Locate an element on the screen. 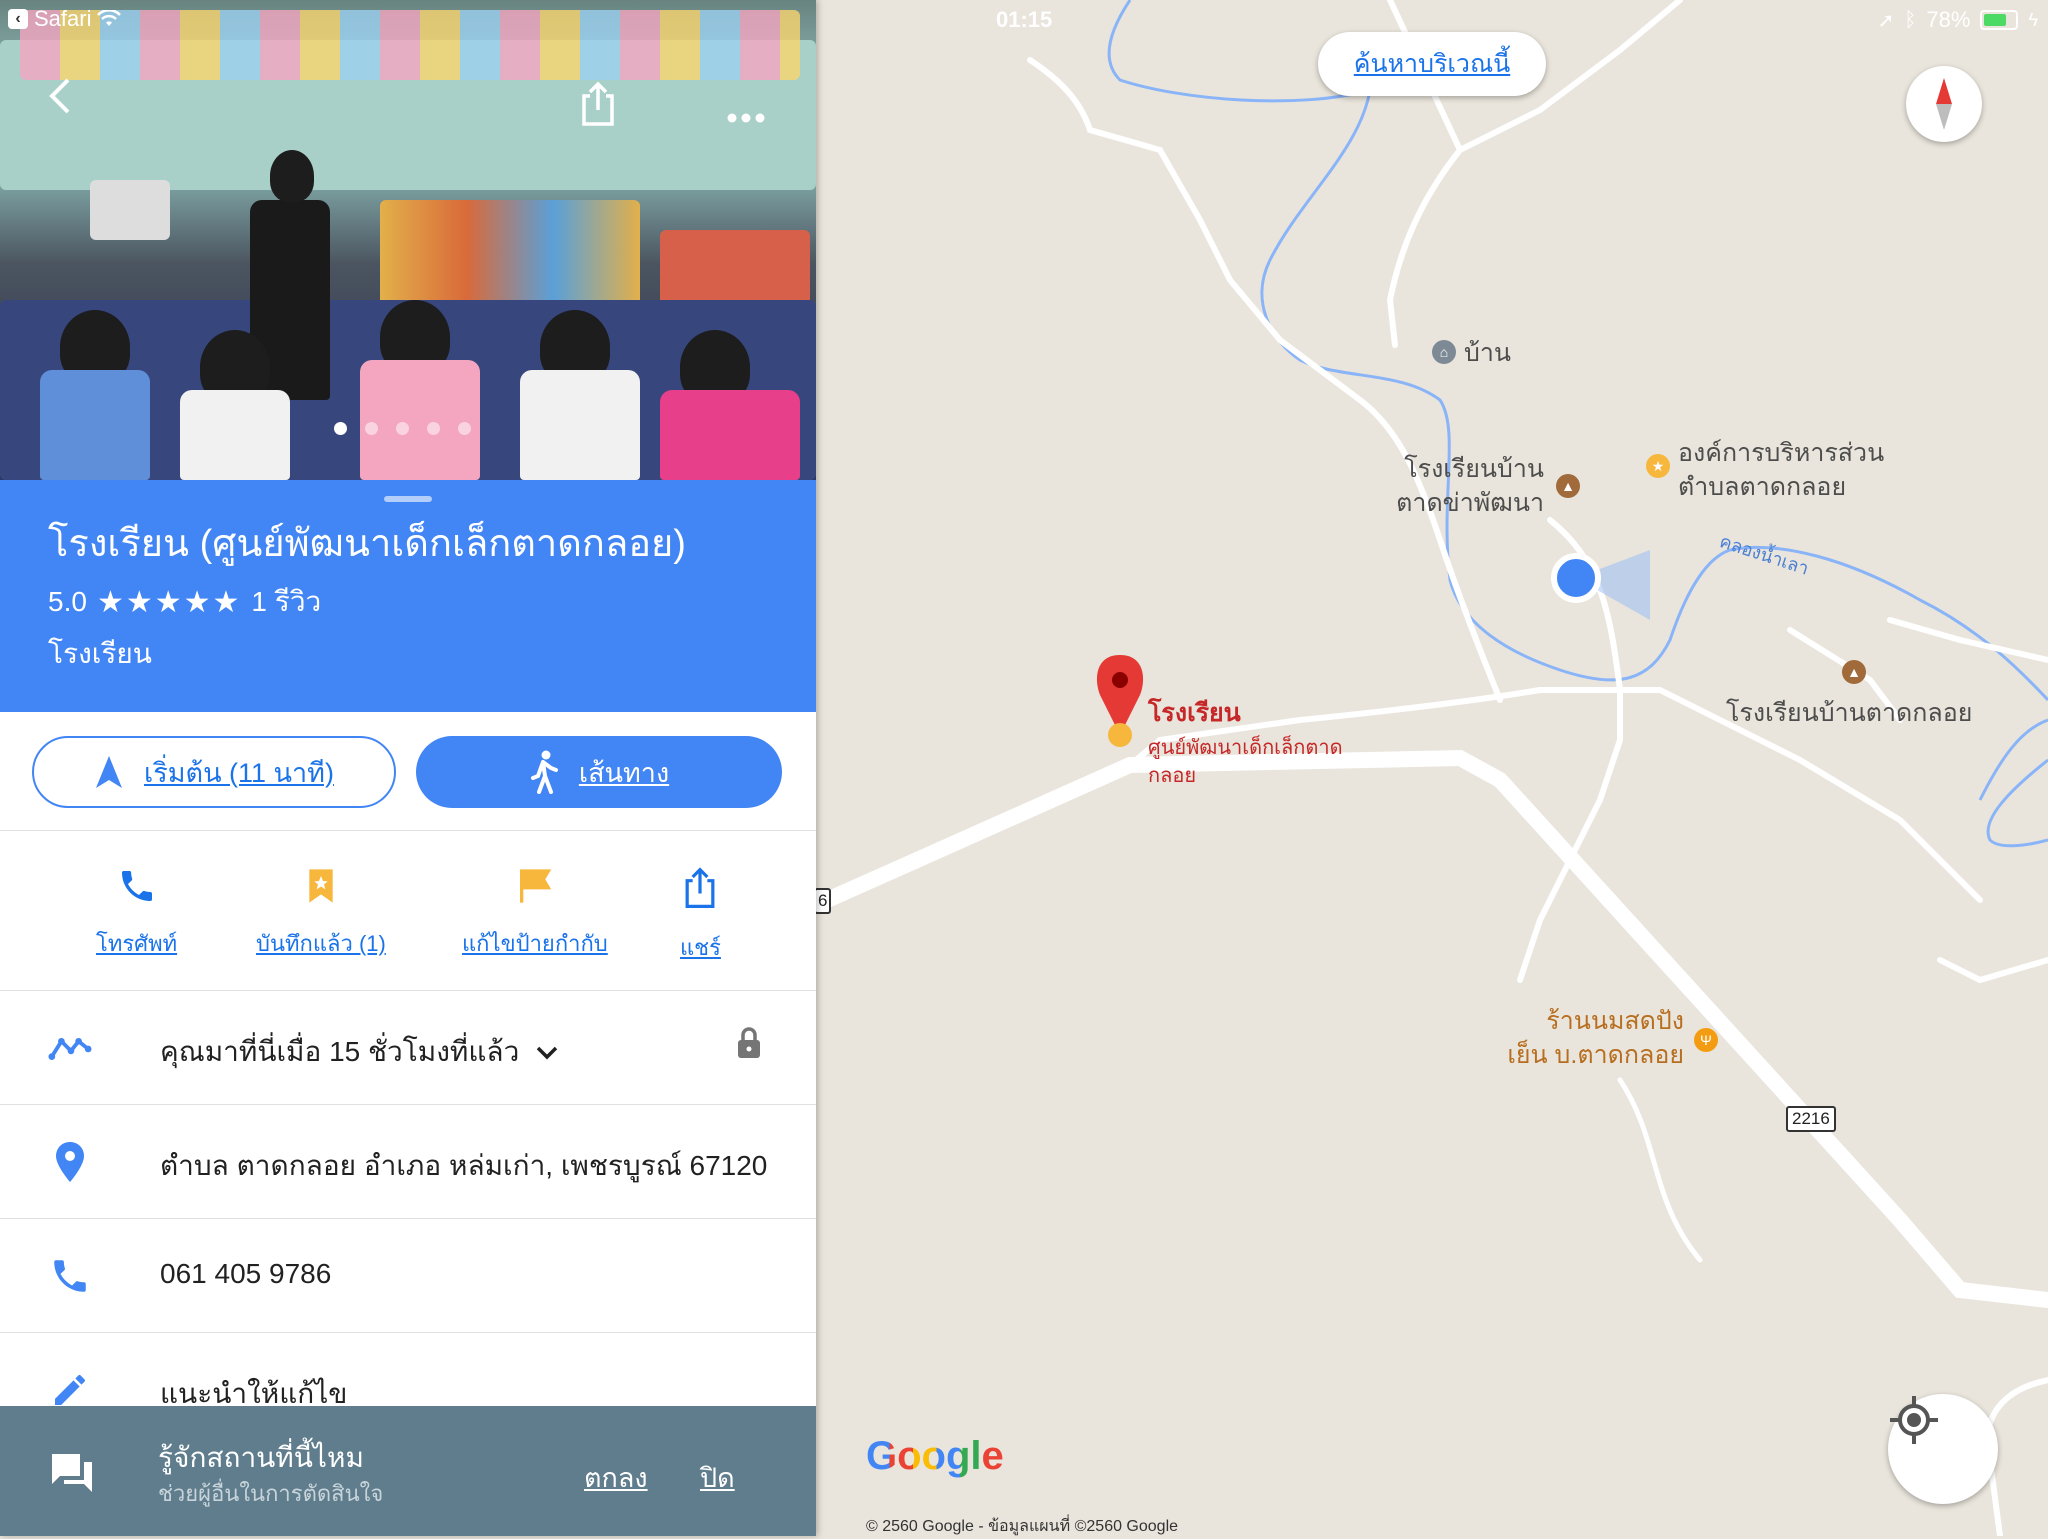  rating-row: 5.0 ★★★★★ 1 รีวิว is located at coordinates (184, 602).